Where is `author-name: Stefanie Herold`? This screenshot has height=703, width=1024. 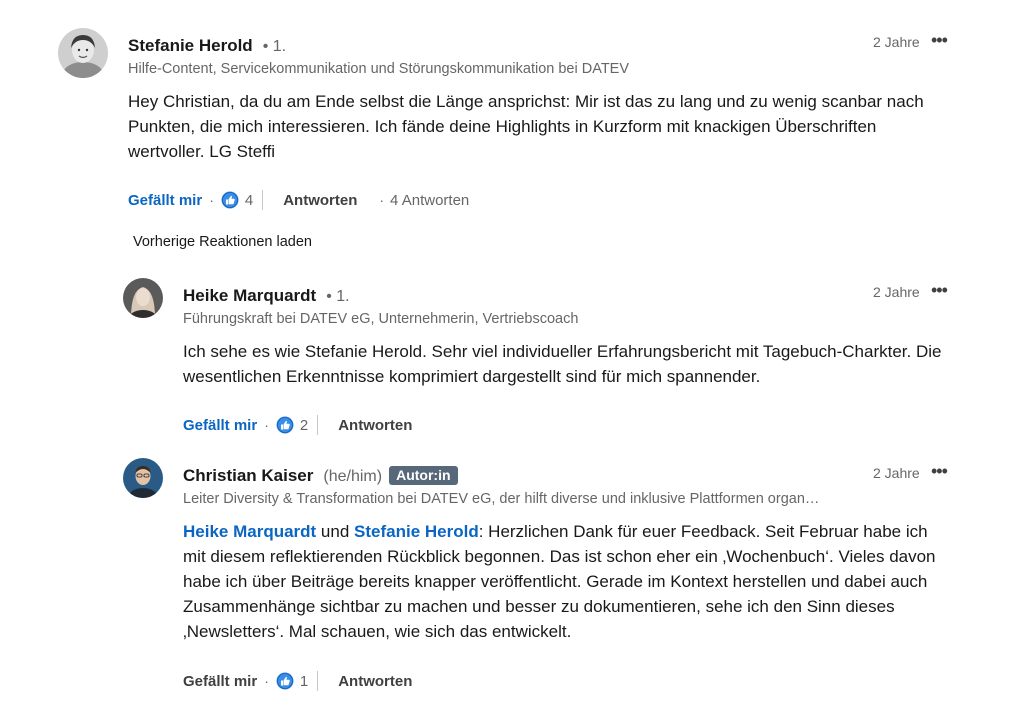 author-name: Stefanie Herold is located at coordinates (190, 46).